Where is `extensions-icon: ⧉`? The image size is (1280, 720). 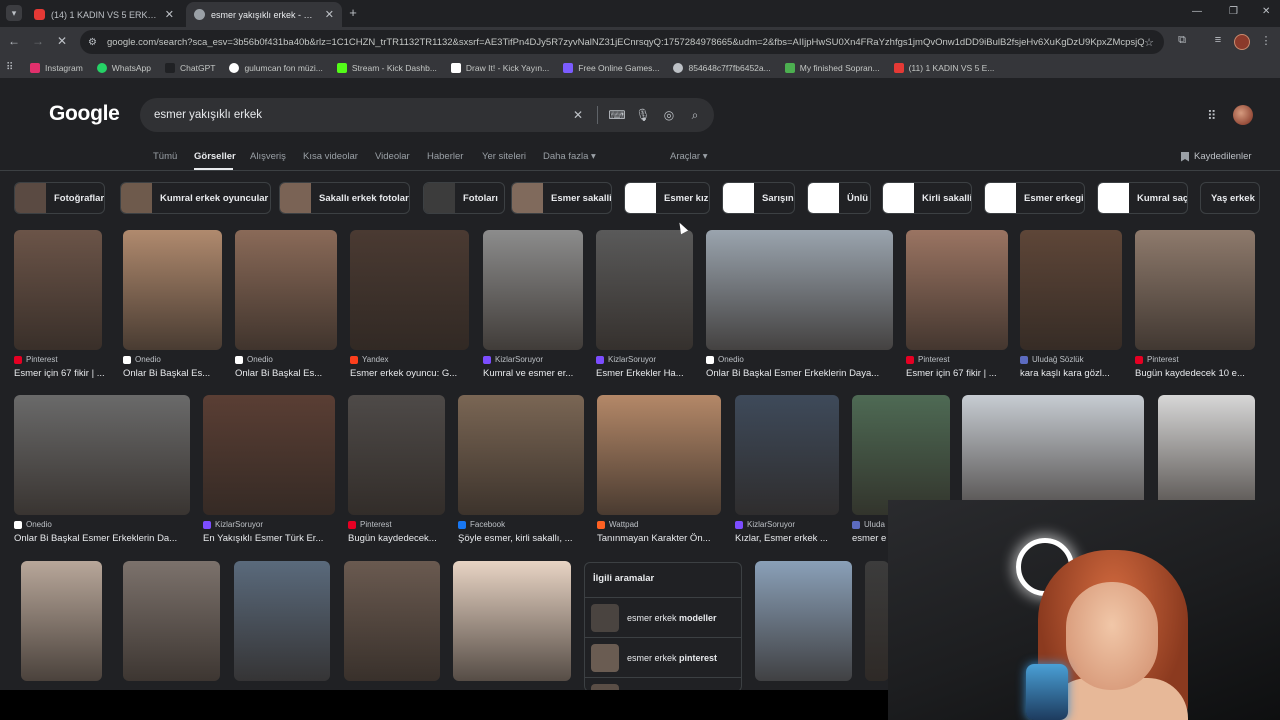
extensions-icon: ⧉ is located at coordinates (1182, 42).